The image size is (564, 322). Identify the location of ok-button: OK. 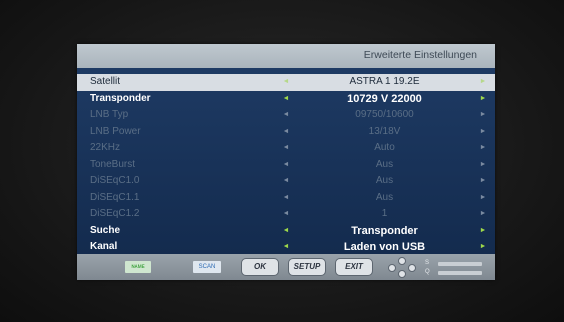
(260, 267).